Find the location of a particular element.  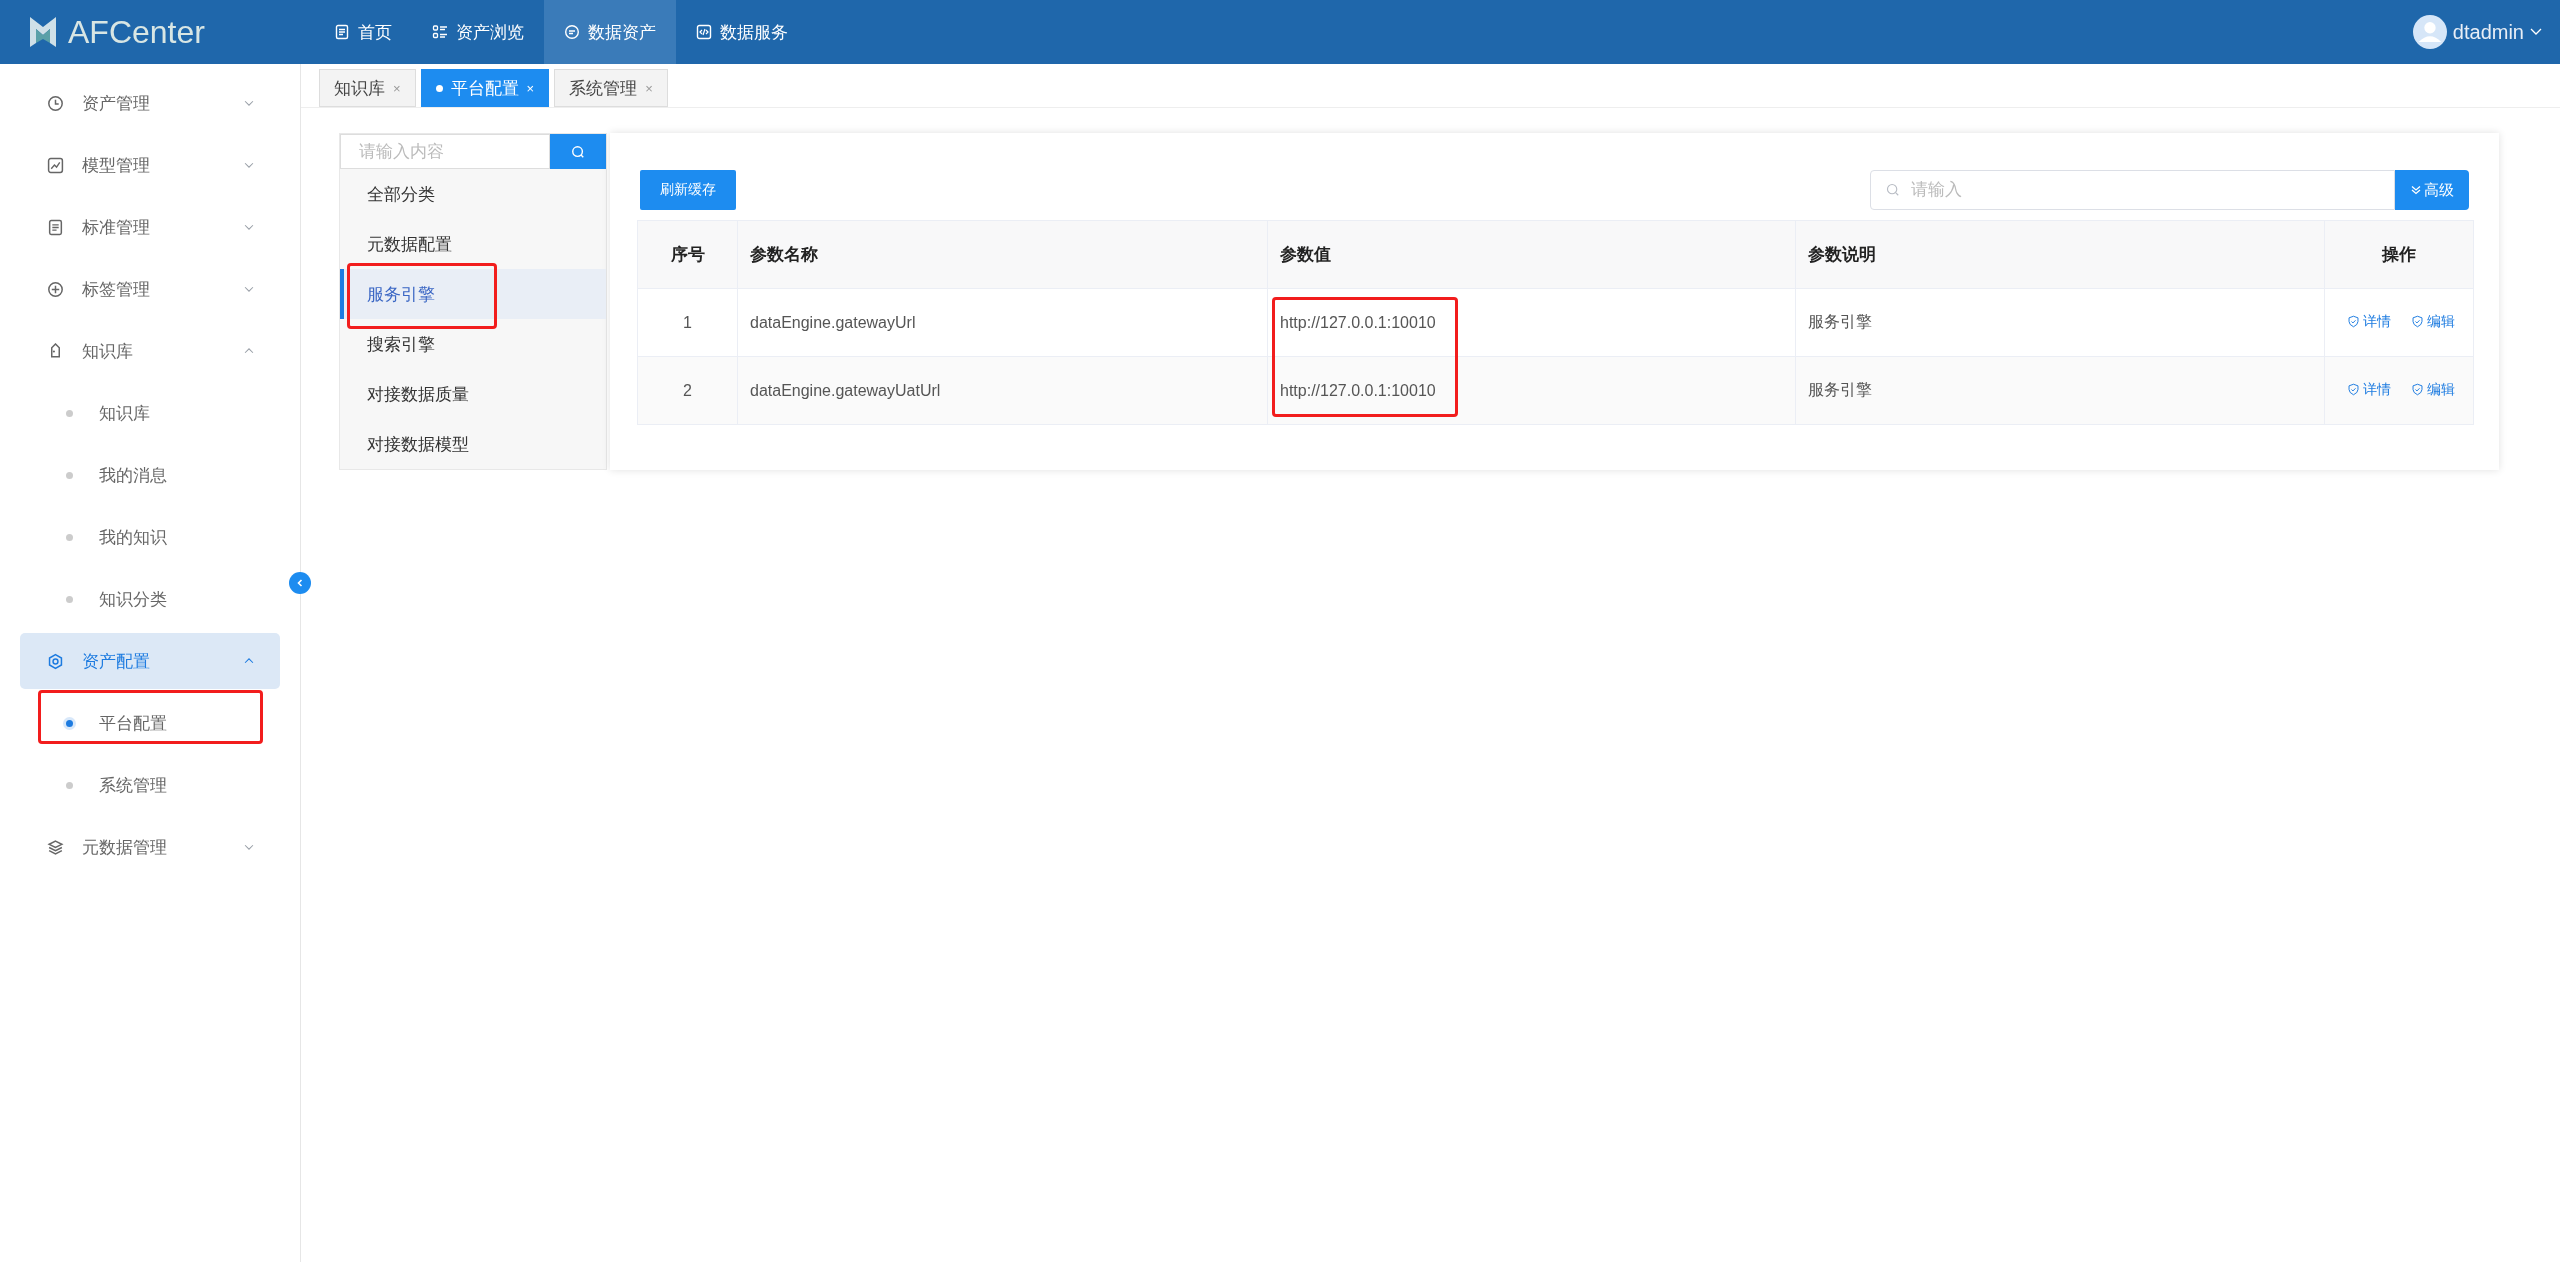

sidebar-item: 资产管理 is located at coordinates (150, 103).